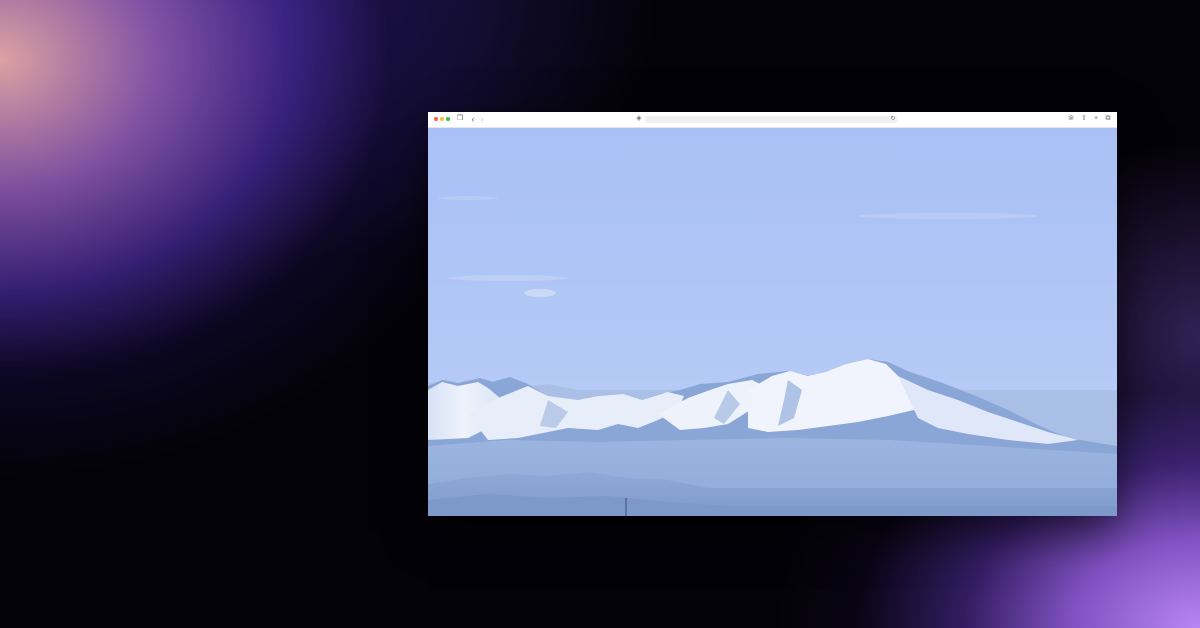 The width and height of the screenshot is (1200, 628). I want to click on minimize-window-button, so click(442, 119).